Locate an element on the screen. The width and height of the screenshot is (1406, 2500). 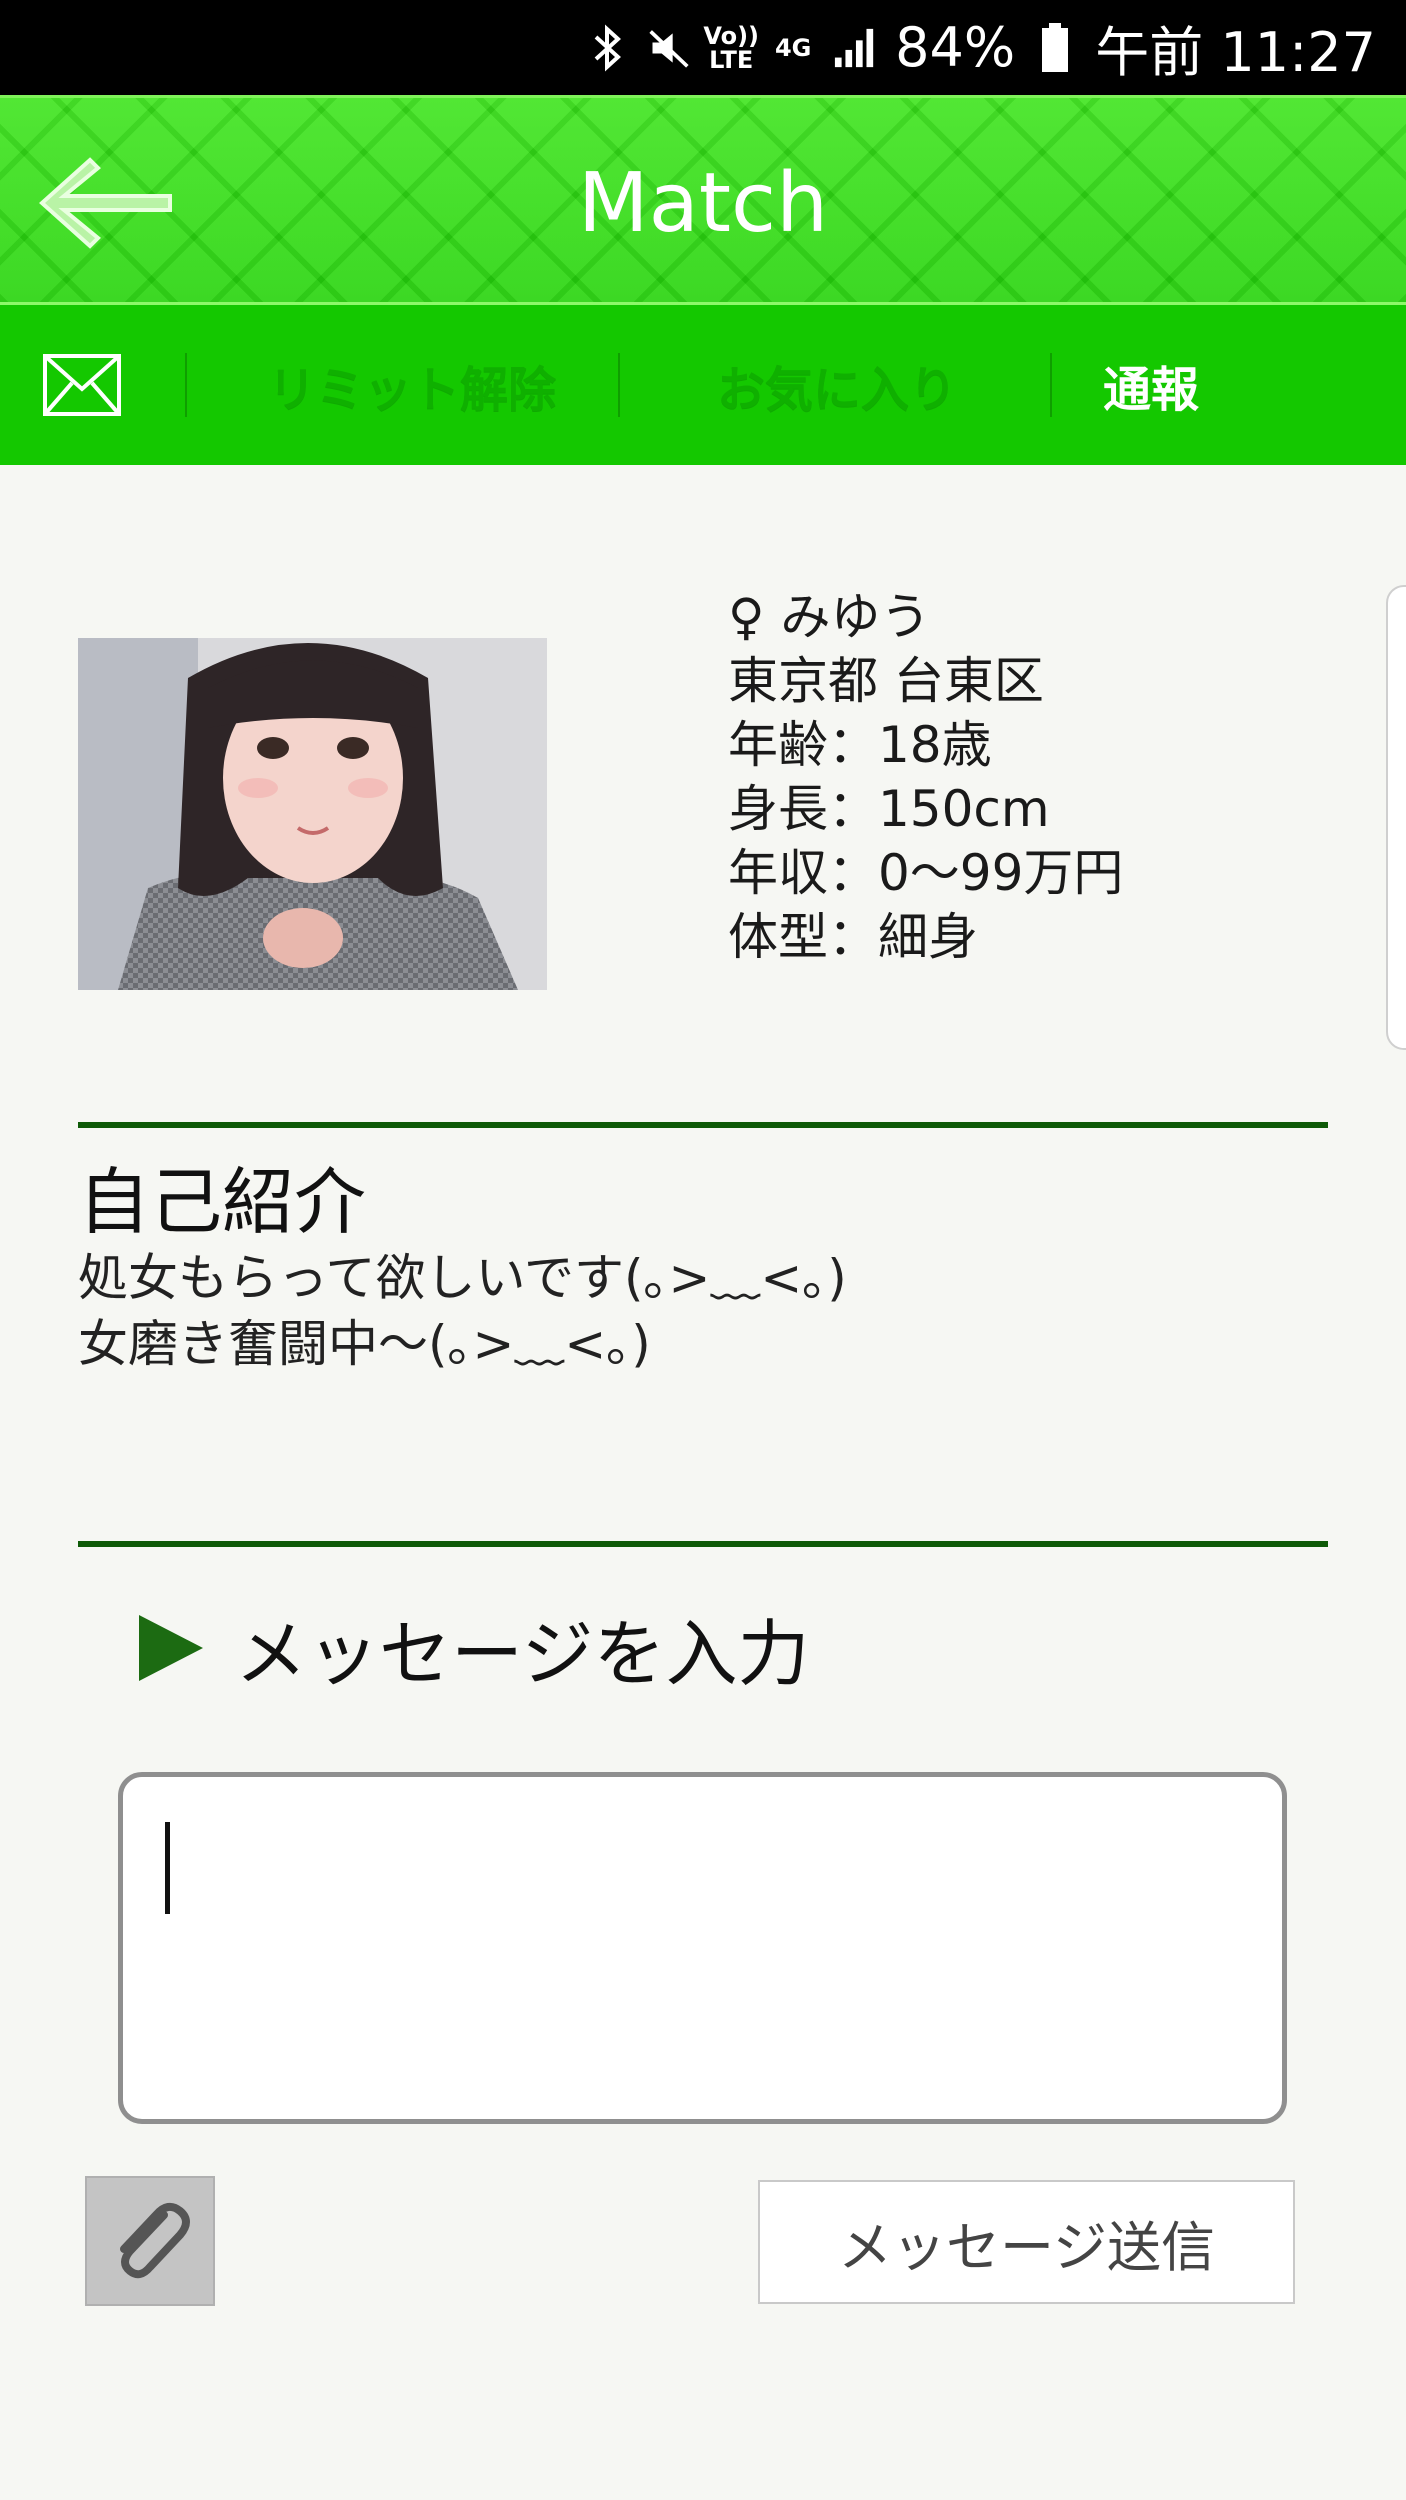
play-triangle-icon is located at coordinates (171, 1647).